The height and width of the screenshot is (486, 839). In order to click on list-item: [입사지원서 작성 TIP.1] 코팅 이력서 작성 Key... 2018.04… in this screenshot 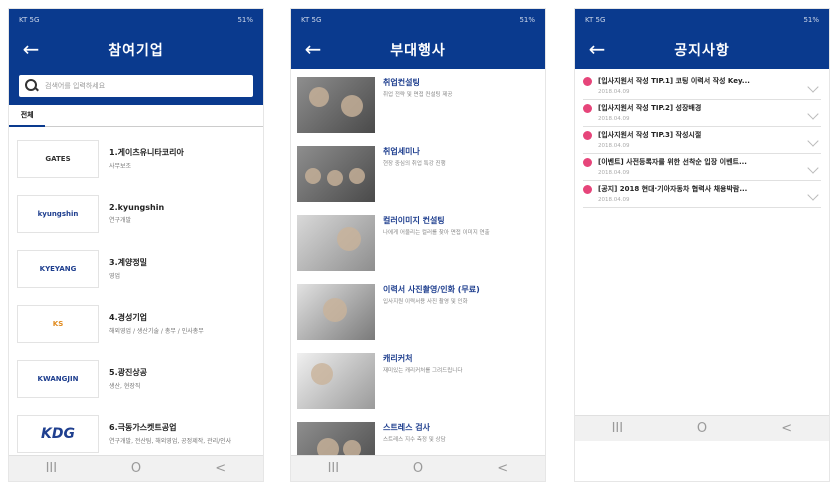, I will do `click(702, 86)`.